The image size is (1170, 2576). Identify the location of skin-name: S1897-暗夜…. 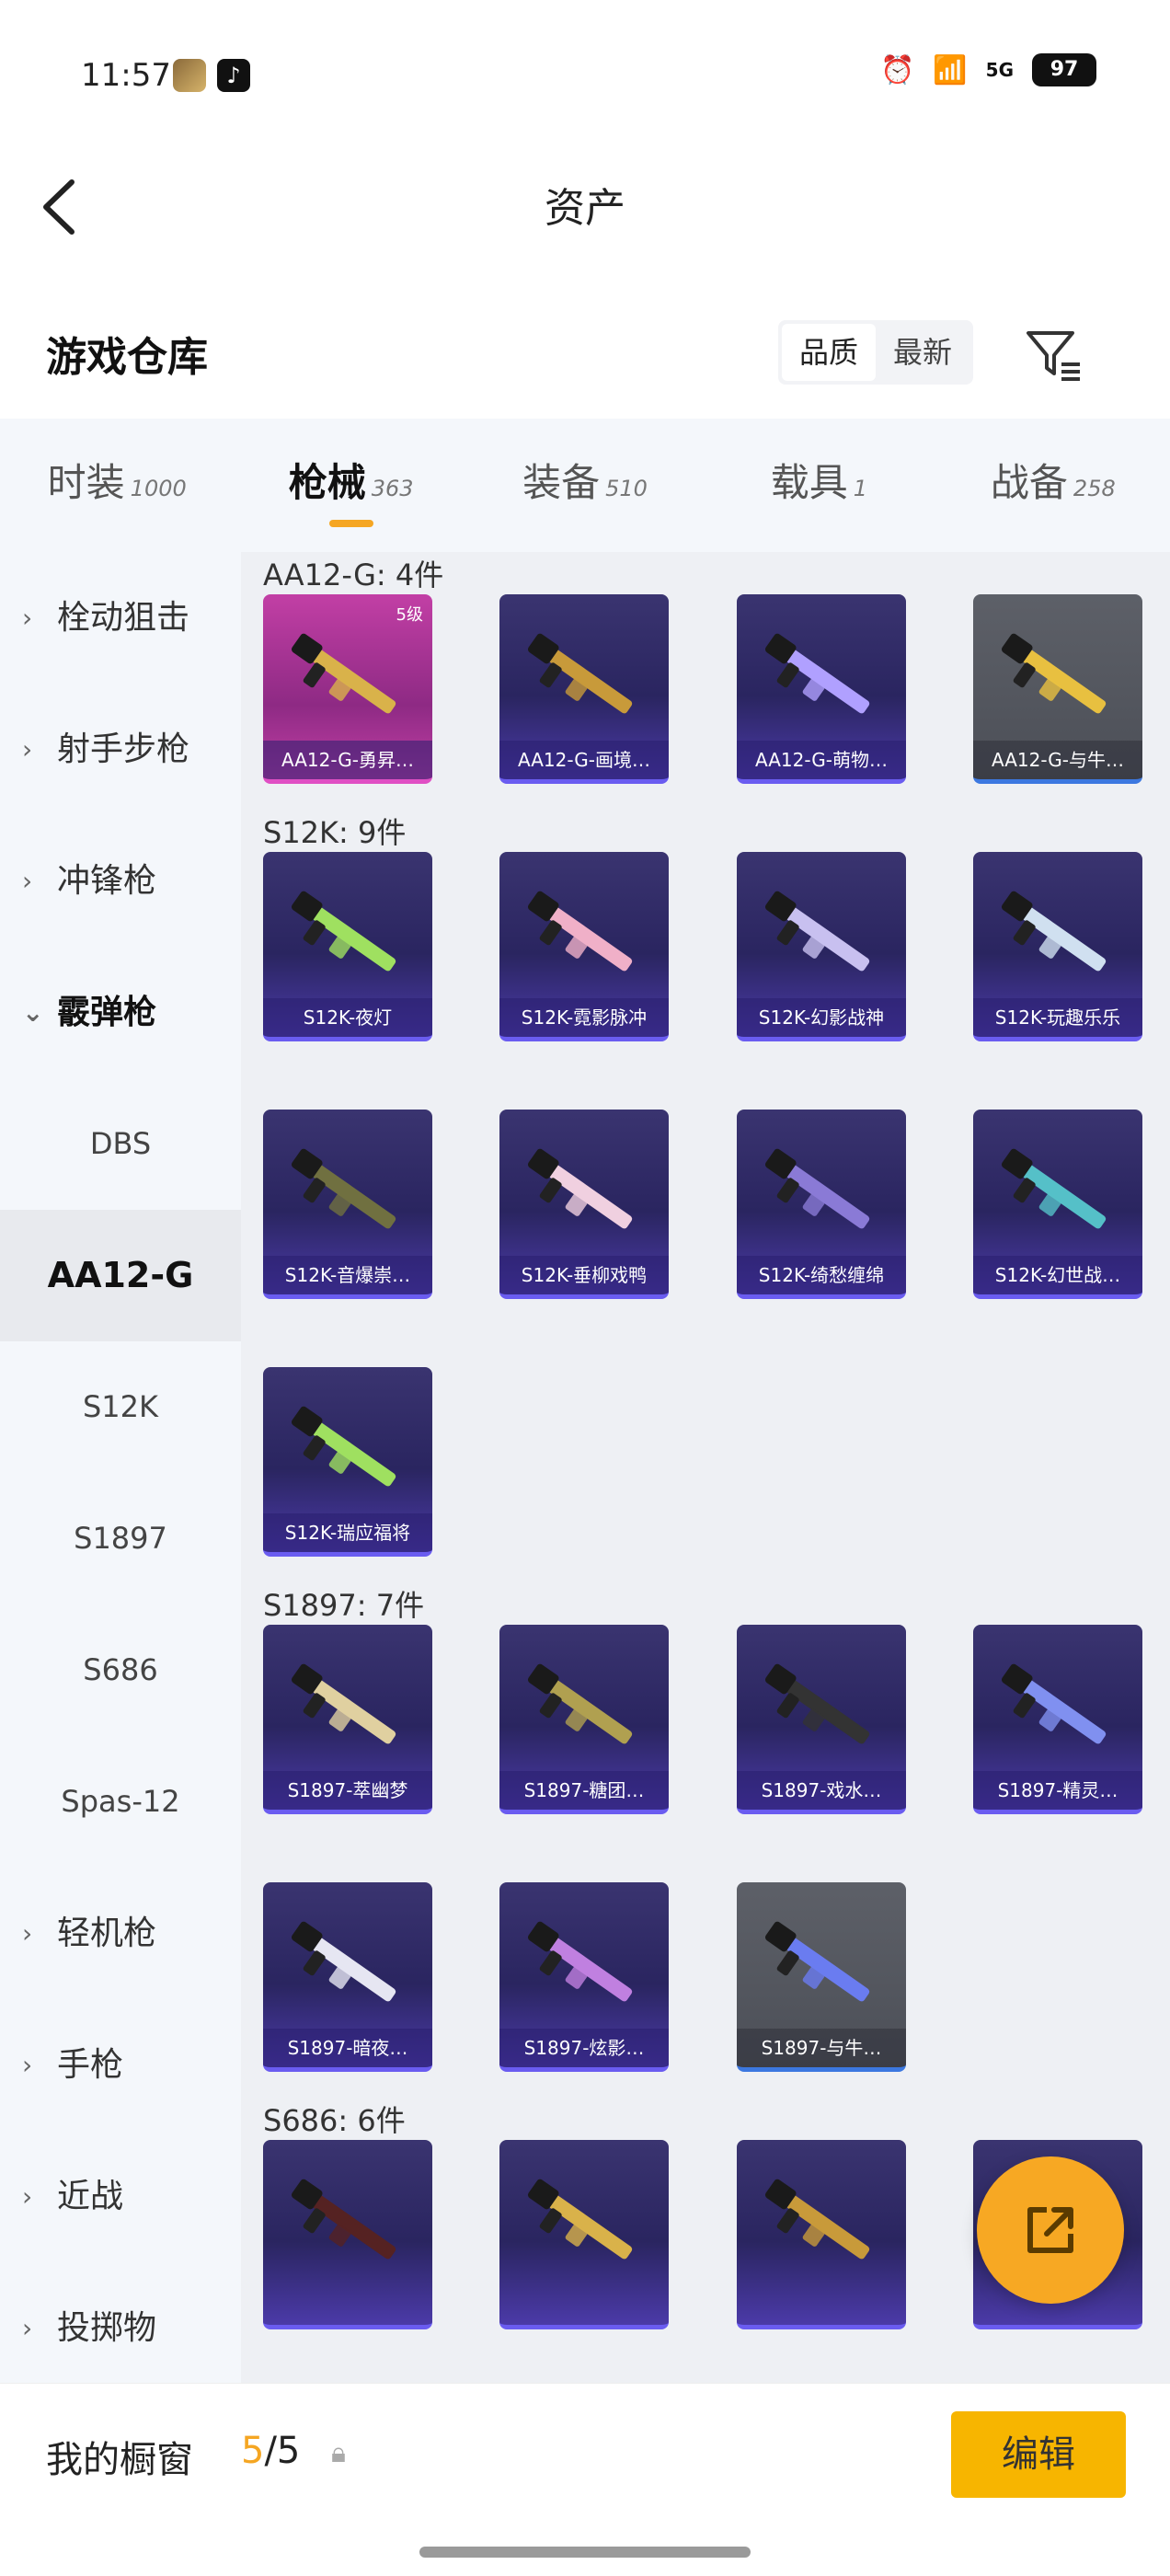
(347, 2048).